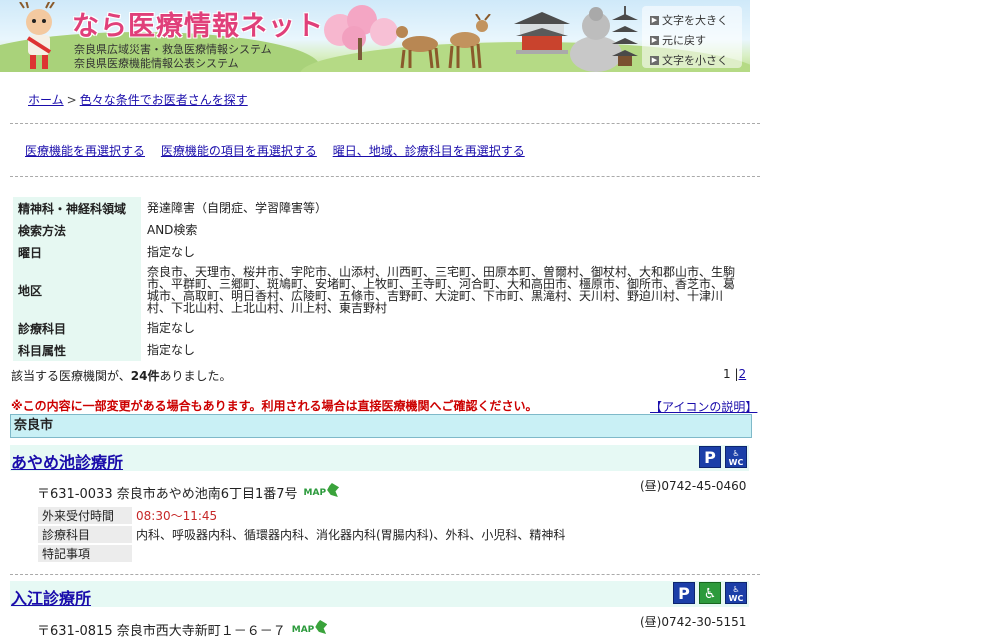 The image size is (1007, 643). I want to click on reselect-function-link: 医療機能を再選択する, so click(85, 151).